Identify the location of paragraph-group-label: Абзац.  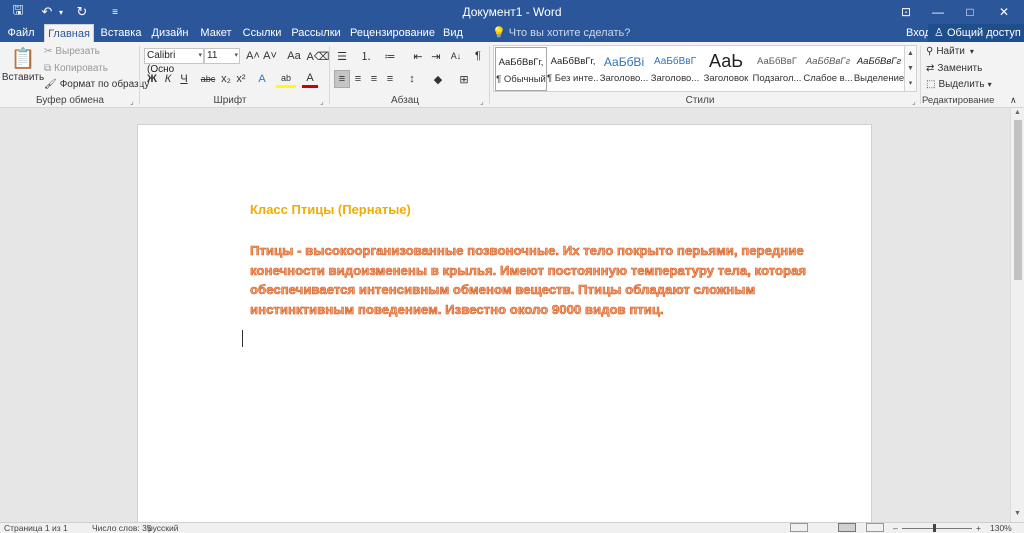
(405, 100).